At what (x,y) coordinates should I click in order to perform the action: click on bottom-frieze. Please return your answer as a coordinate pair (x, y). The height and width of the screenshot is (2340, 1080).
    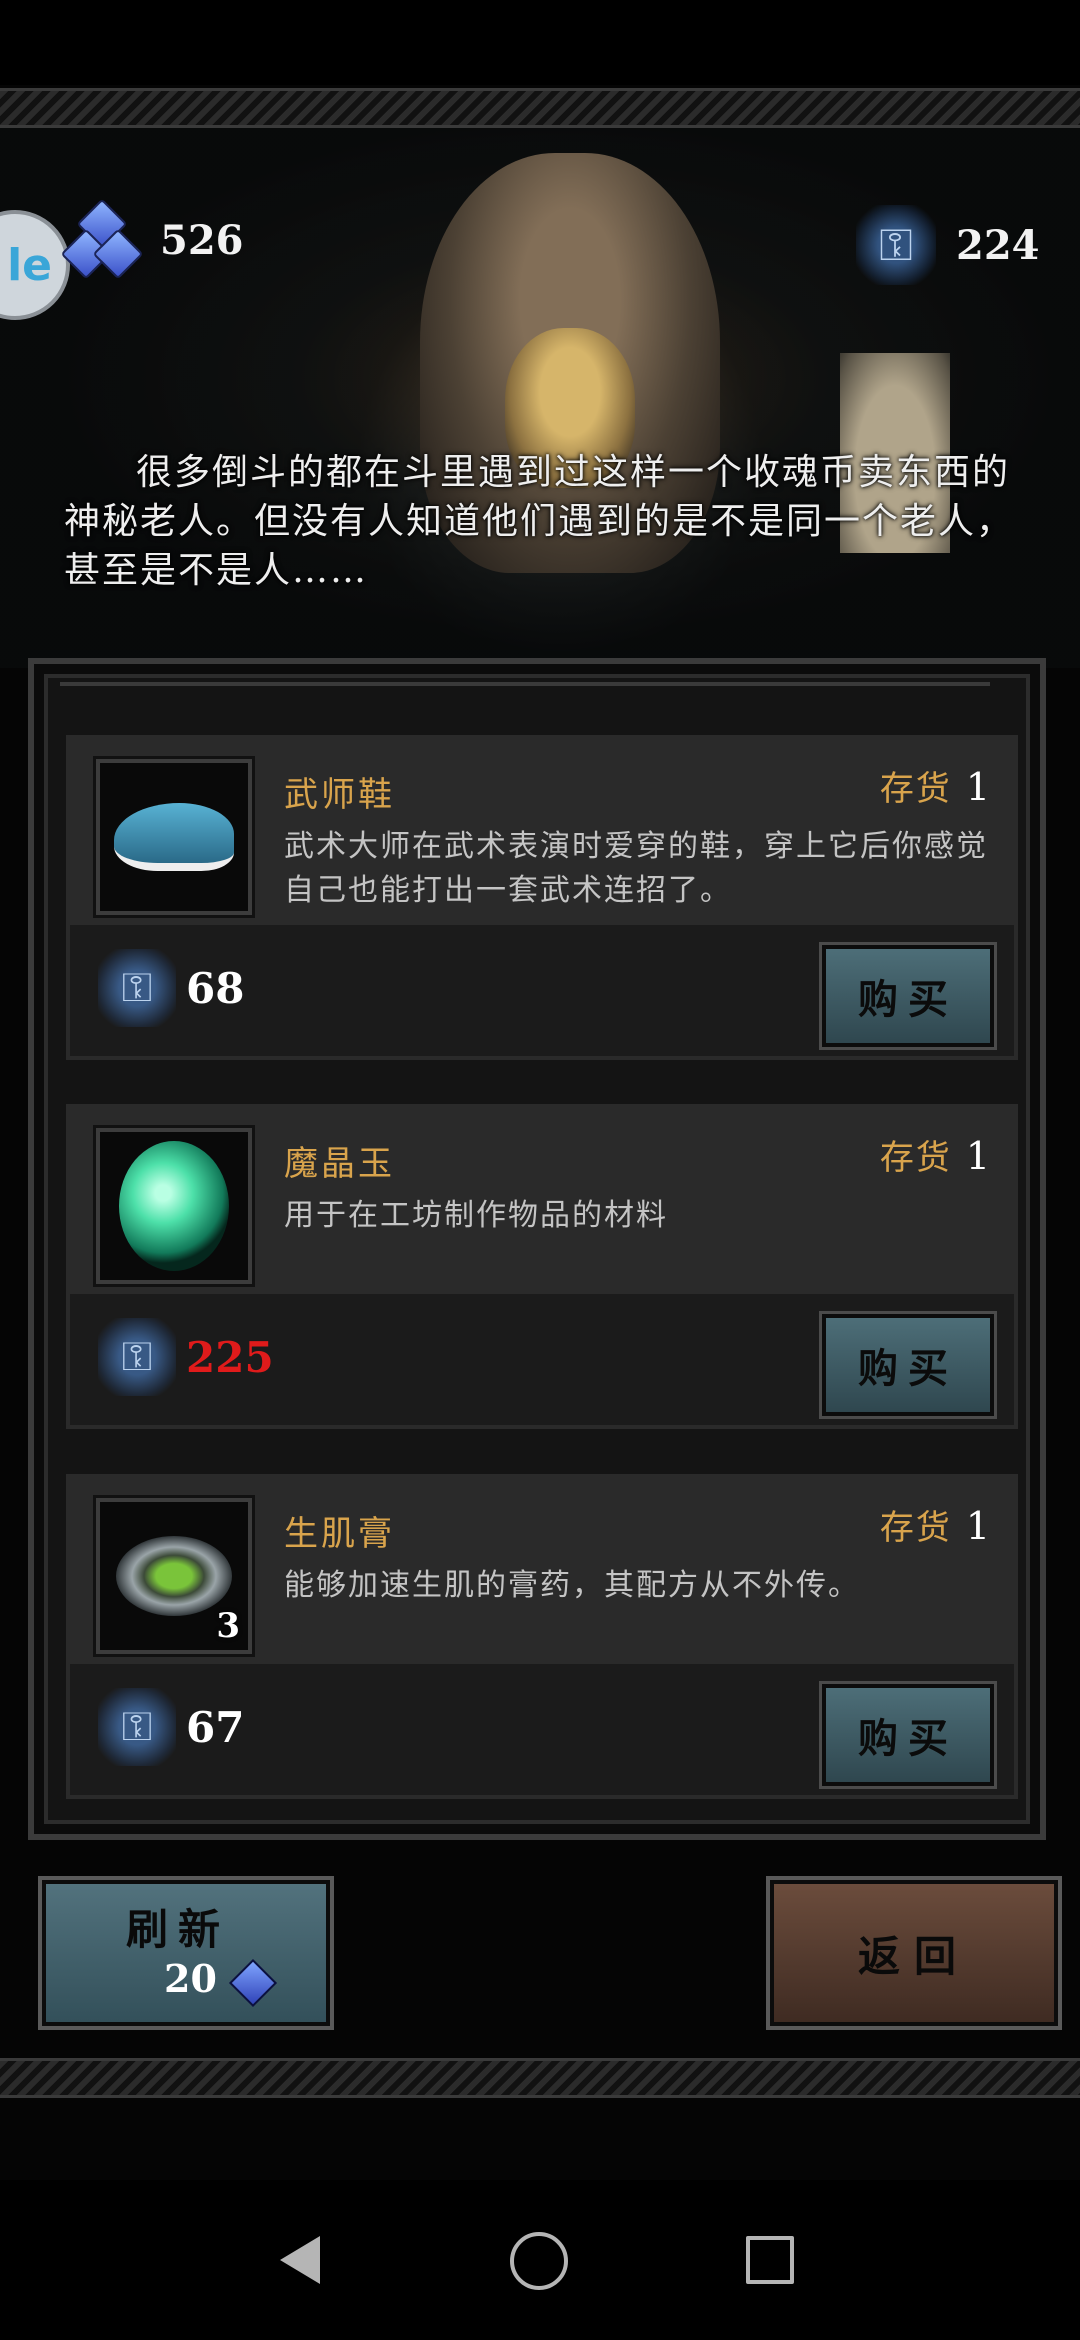
    Looking at the image, I should click on (540, 2078).